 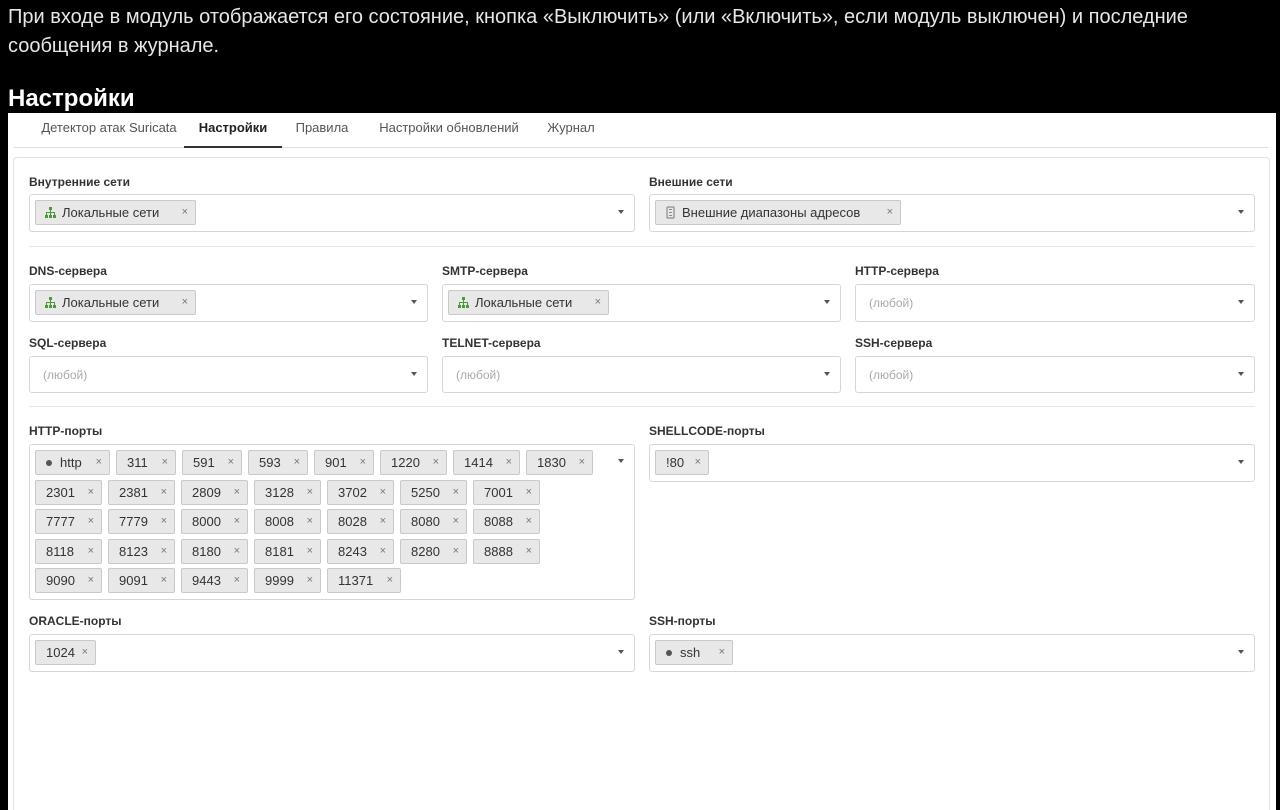 I want to click on section-heading: Настройки, so click(x=71, y=98).